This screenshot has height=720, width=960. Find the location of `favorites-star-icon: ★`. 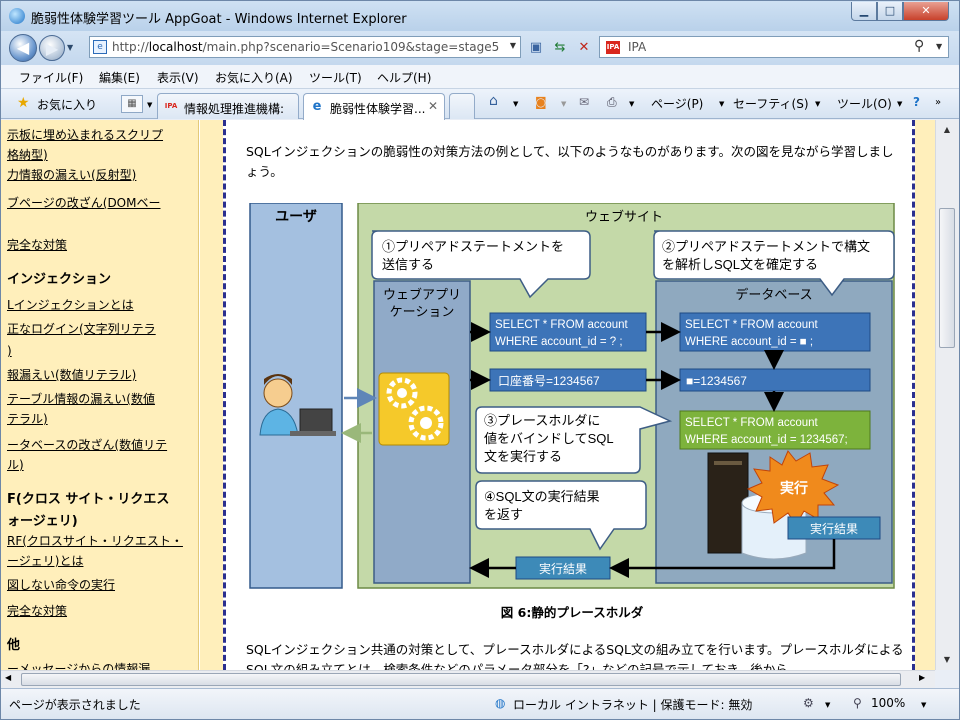

favorites-star-icon: ★ is located at coordinates (23, 103).